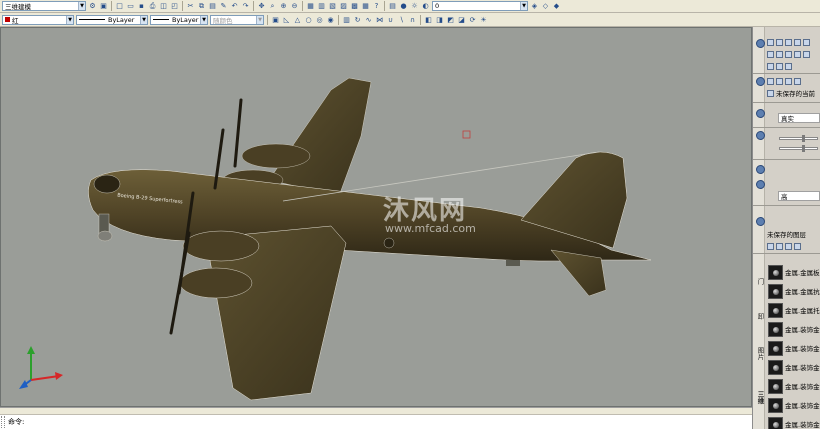 The image size is (820, 429). I want to click on sweep-icon: ∿, so click(368, 19).